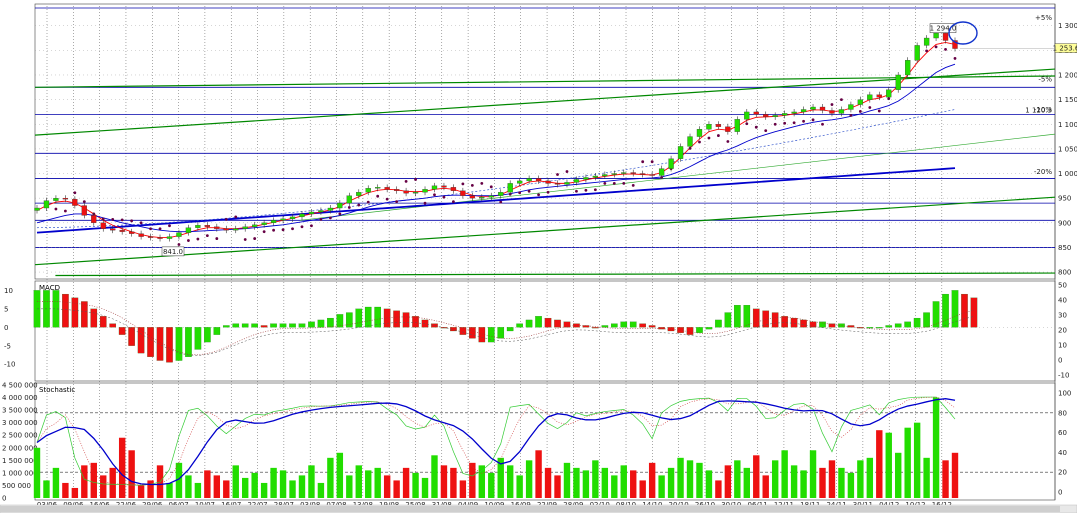 This screenshot has width=1077, height=513. What do you see at coordinates (20, 398) in the screenshot?
I see `volume-left-tick: 4 000 000` at bounding box center [20, 398].